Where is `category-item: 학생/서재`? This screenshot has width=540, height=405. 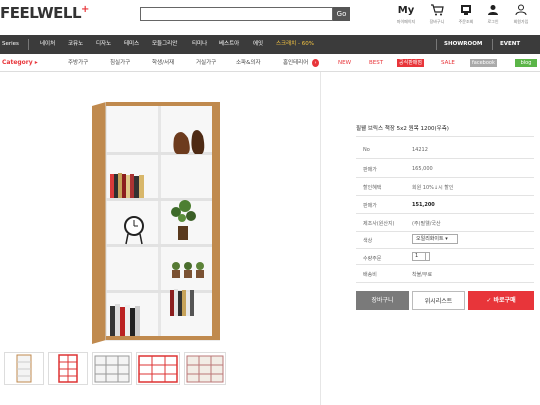
category-item: 학생/서재 is located at coordinates (163, 63).